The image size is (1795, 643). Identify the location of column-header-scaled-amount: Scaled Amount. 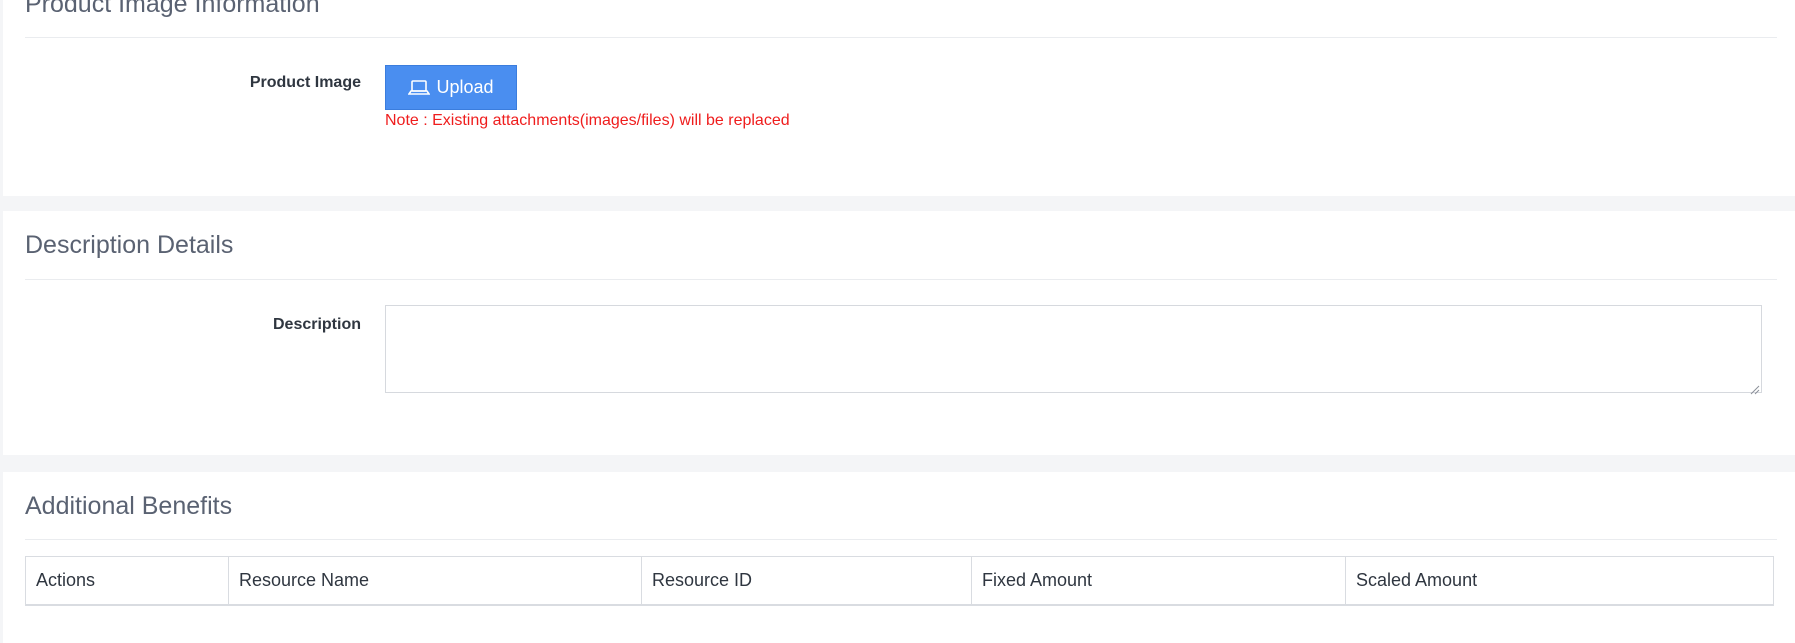
(1559, 580).